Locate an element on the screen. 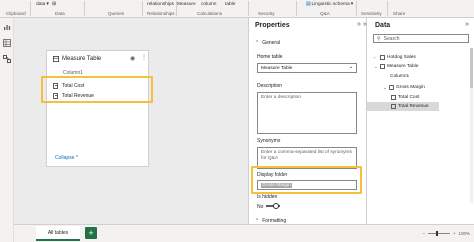 The image size is (474, 242). properties-title: Properties is located at coordinates (272, 25).